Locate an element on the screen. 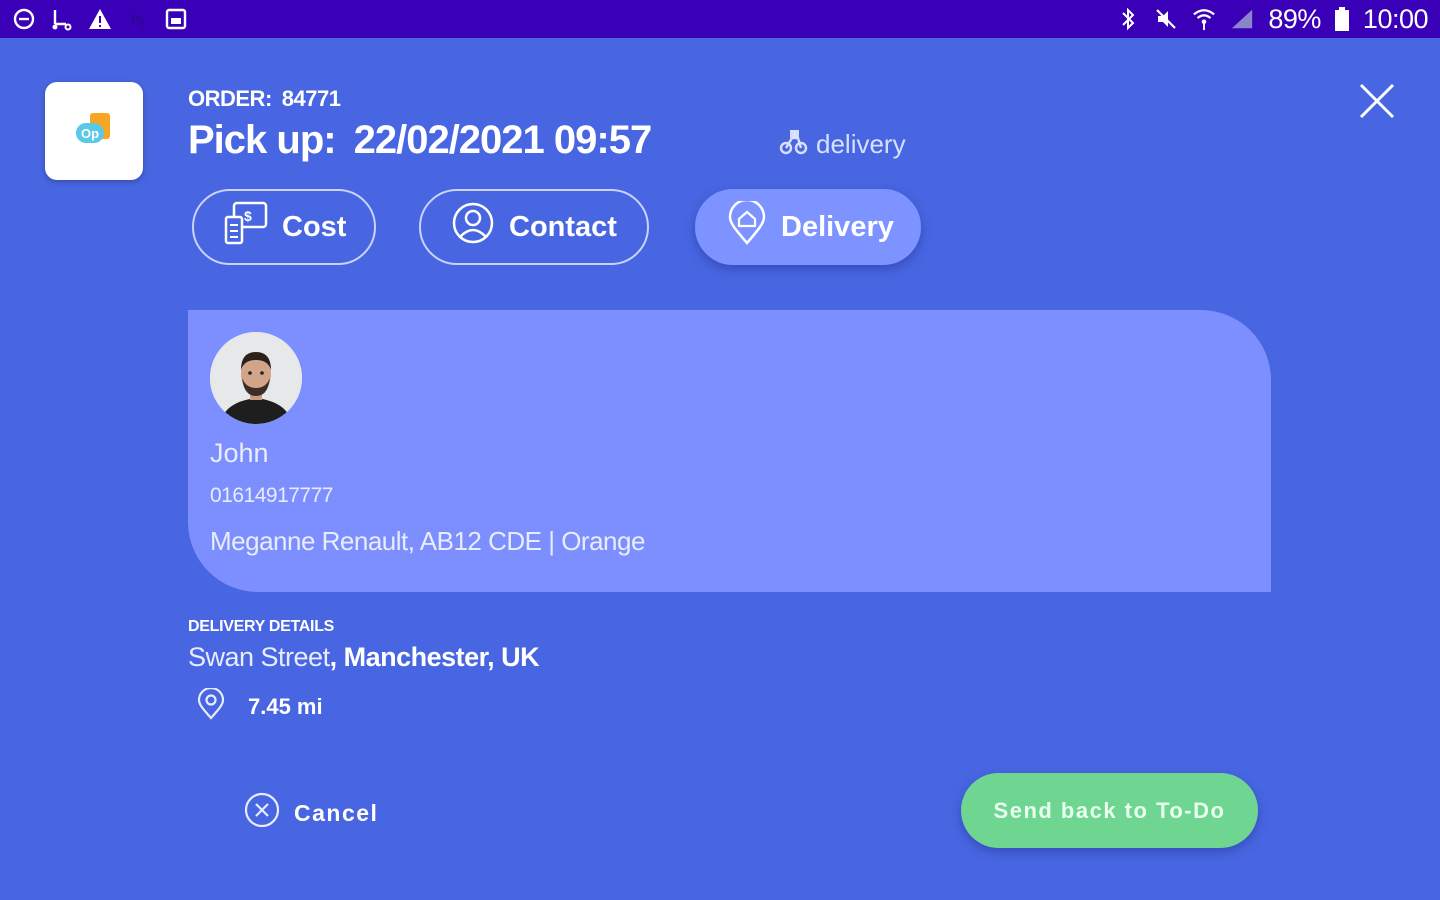 This screenshot has height=900, width=1440. delivery-service-icon is located at coordinates (793, 144).